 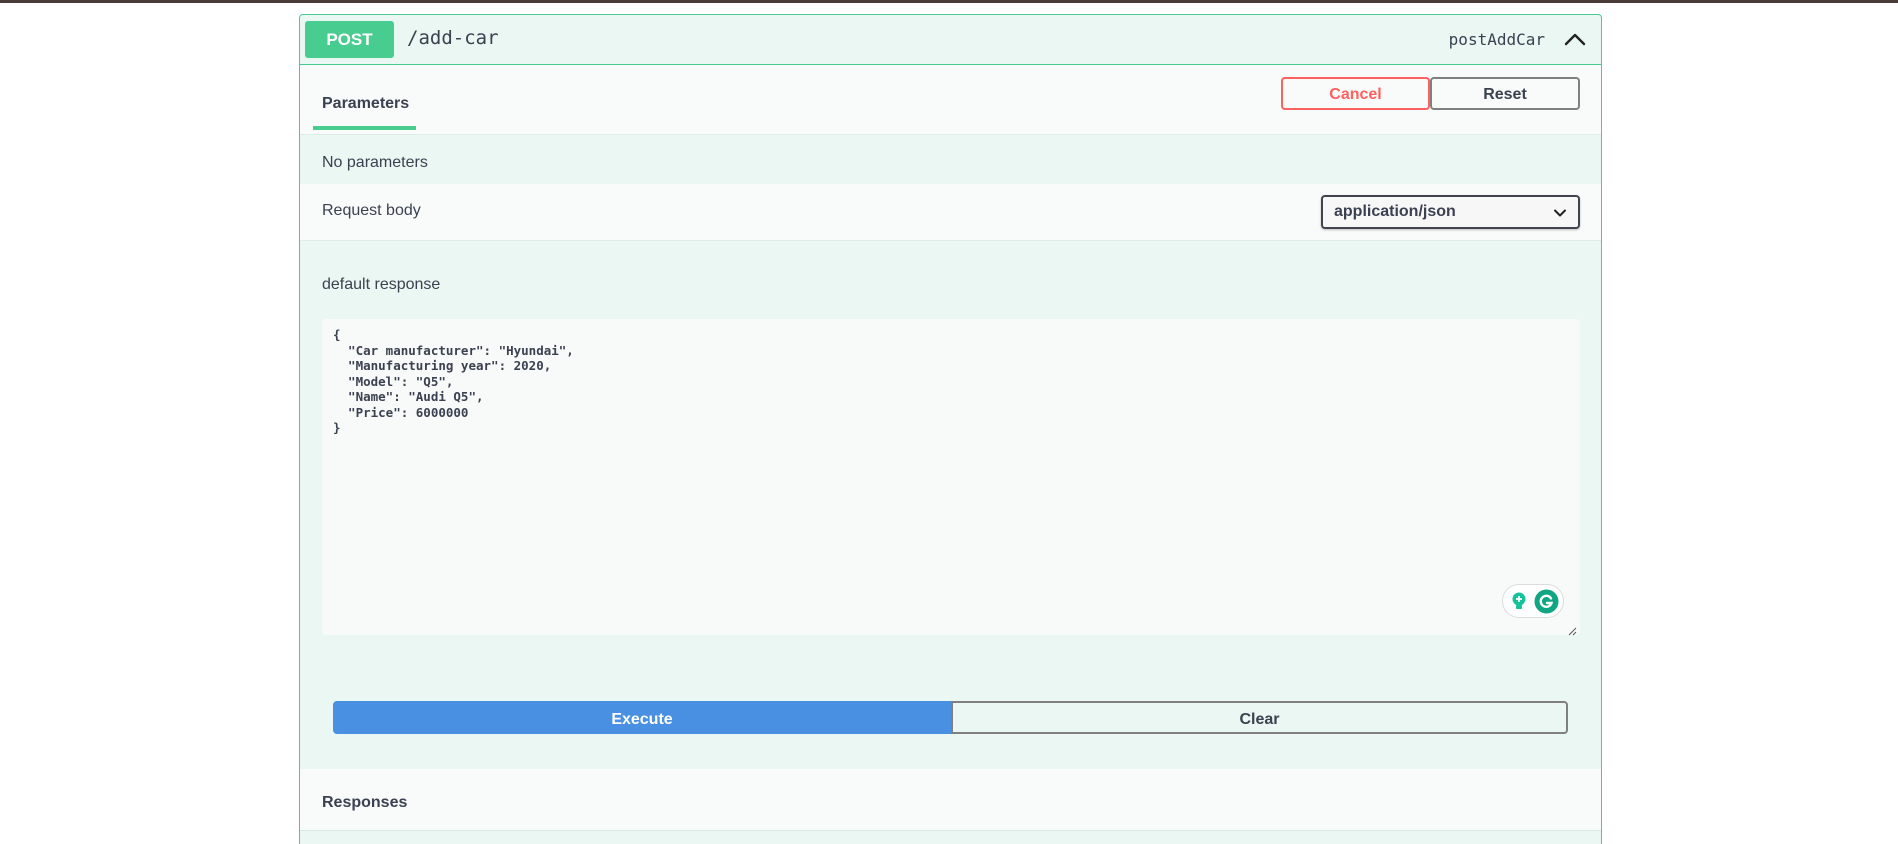 I want to click on request-body-label: Request body, so click(x=371, y=210).